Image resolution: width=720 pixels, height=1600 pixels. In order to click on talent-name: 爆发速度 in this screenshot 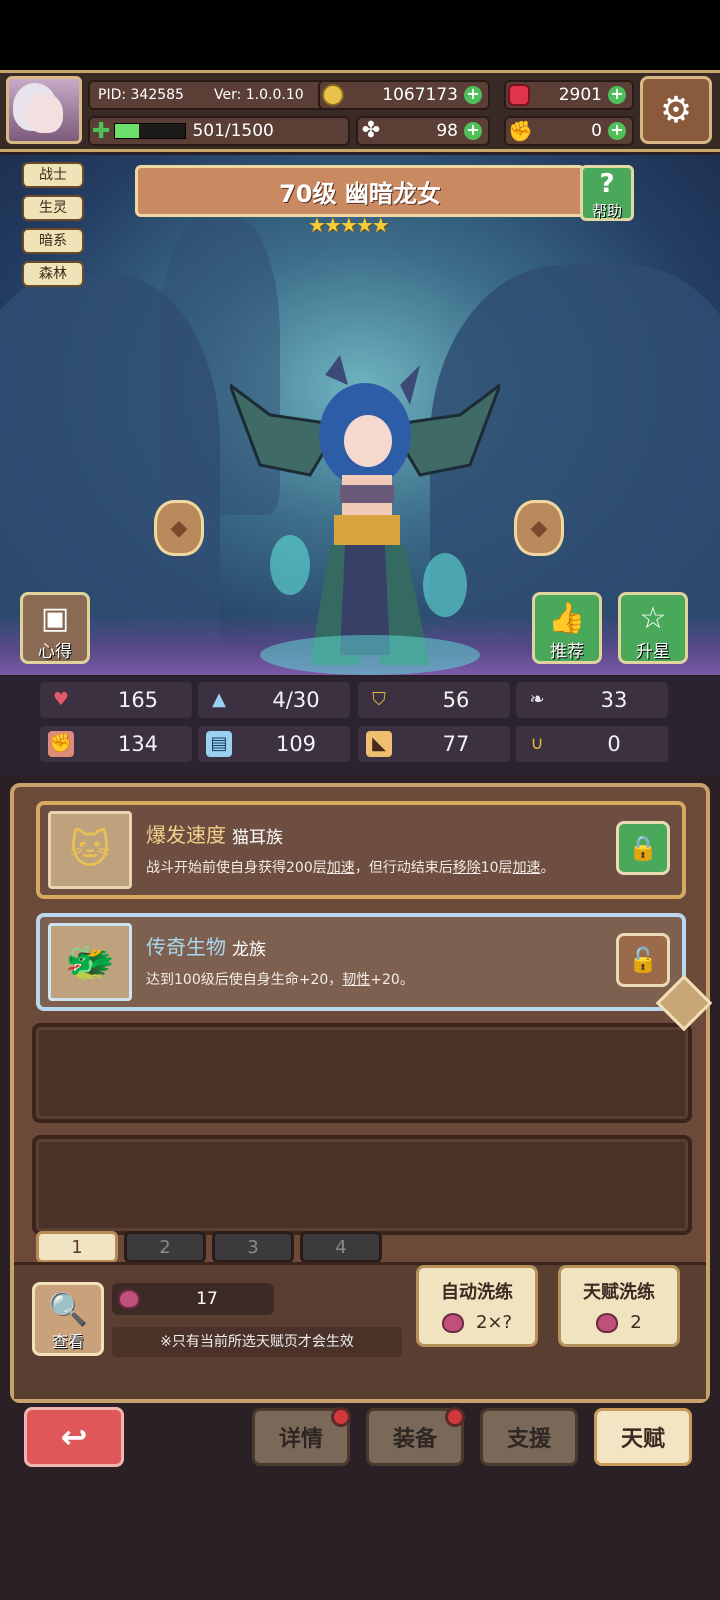, I will do `click(186, 835)`.